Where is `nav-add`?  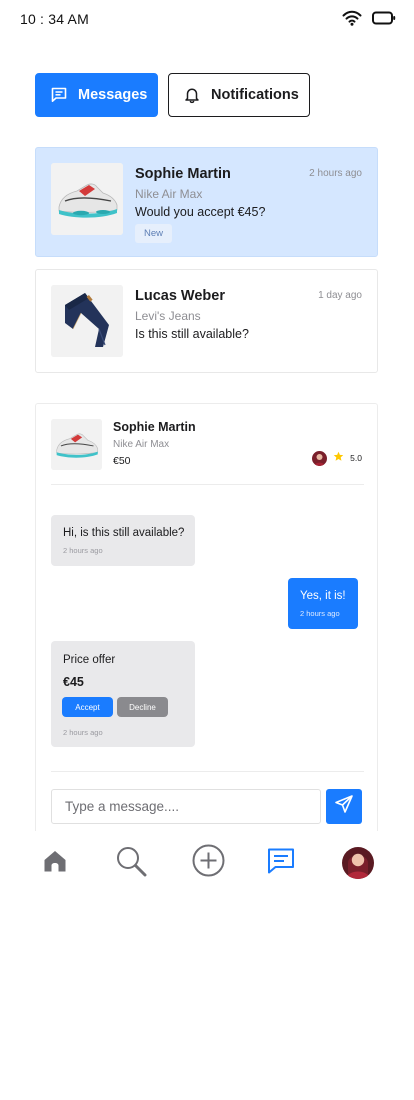
nav-add is located at coordinates (208, 863).